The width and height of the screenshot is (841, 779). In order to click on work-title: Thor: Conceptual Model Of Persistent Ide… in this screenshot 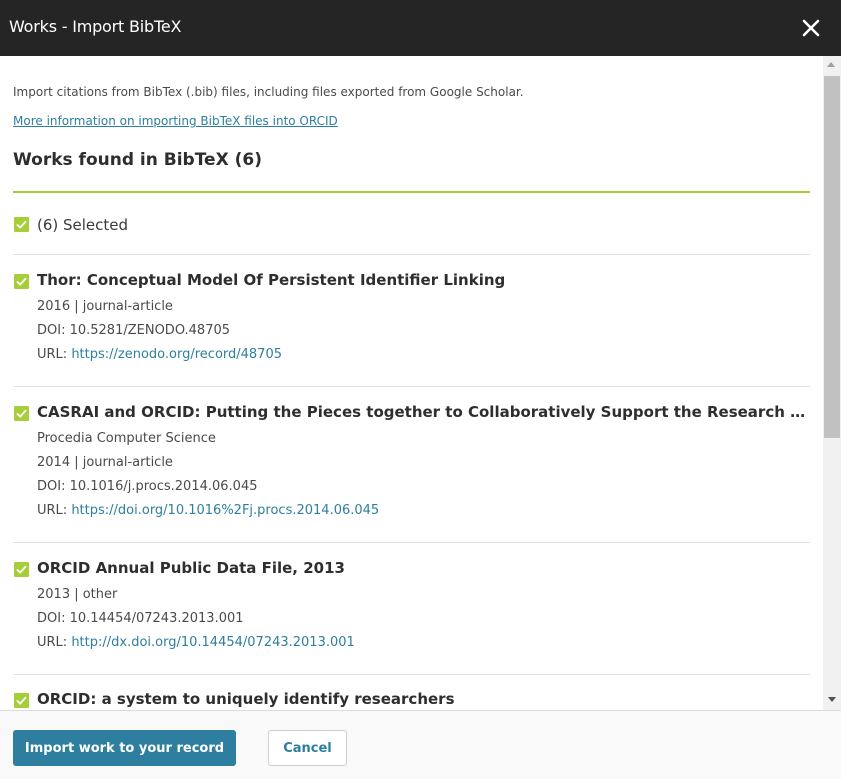, I will do `click(271, 280)`.